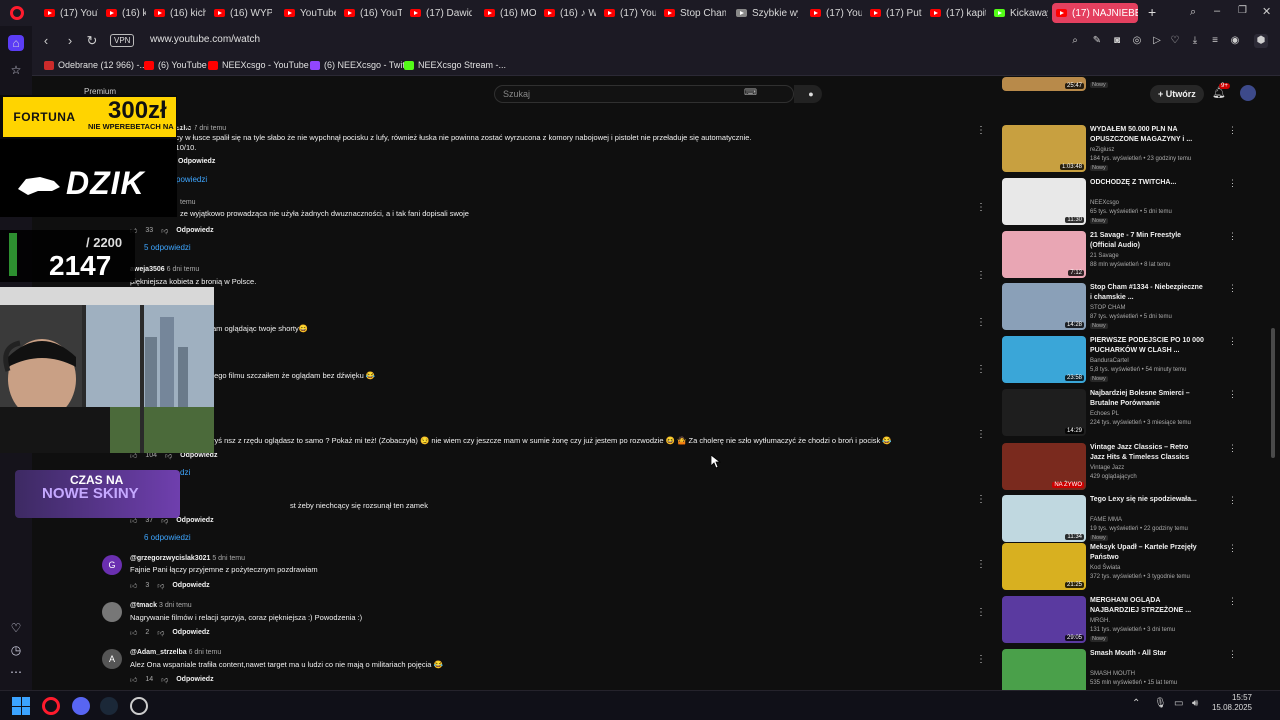 This screenshot has height=720, width=1280. What do you see at coordinates (122, 40) in the screenshot?
I see `vpn-badge: VPN` at bounding box center [122, 40].